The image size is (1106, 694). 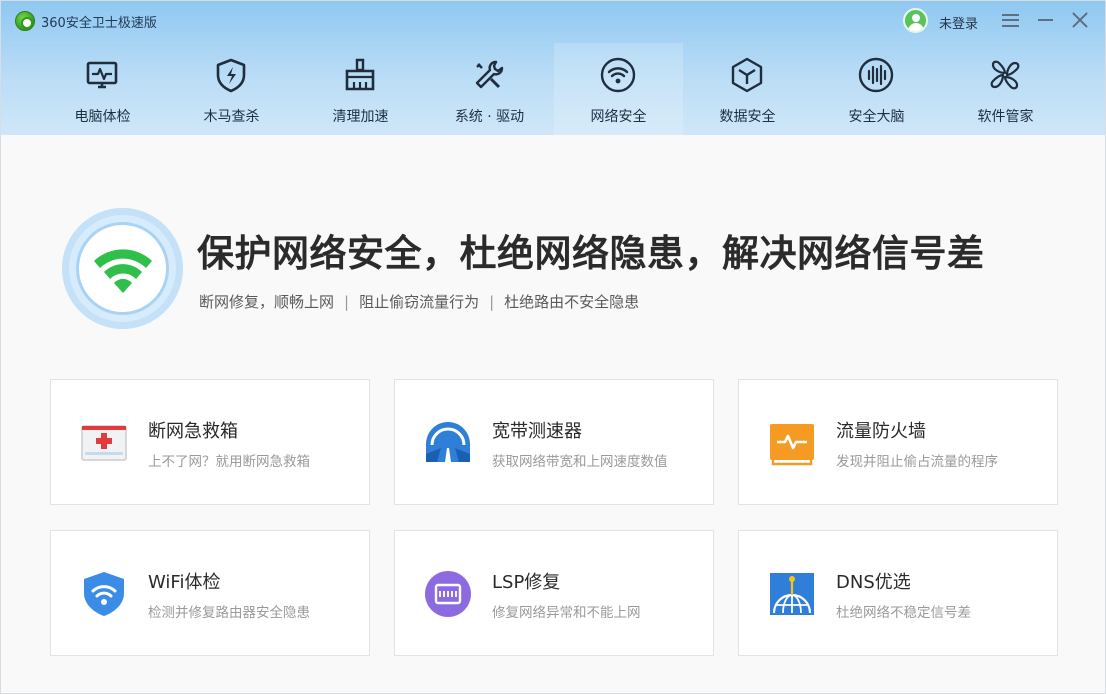 I want to click on minimize-icon, so click(x=1045, y=20).